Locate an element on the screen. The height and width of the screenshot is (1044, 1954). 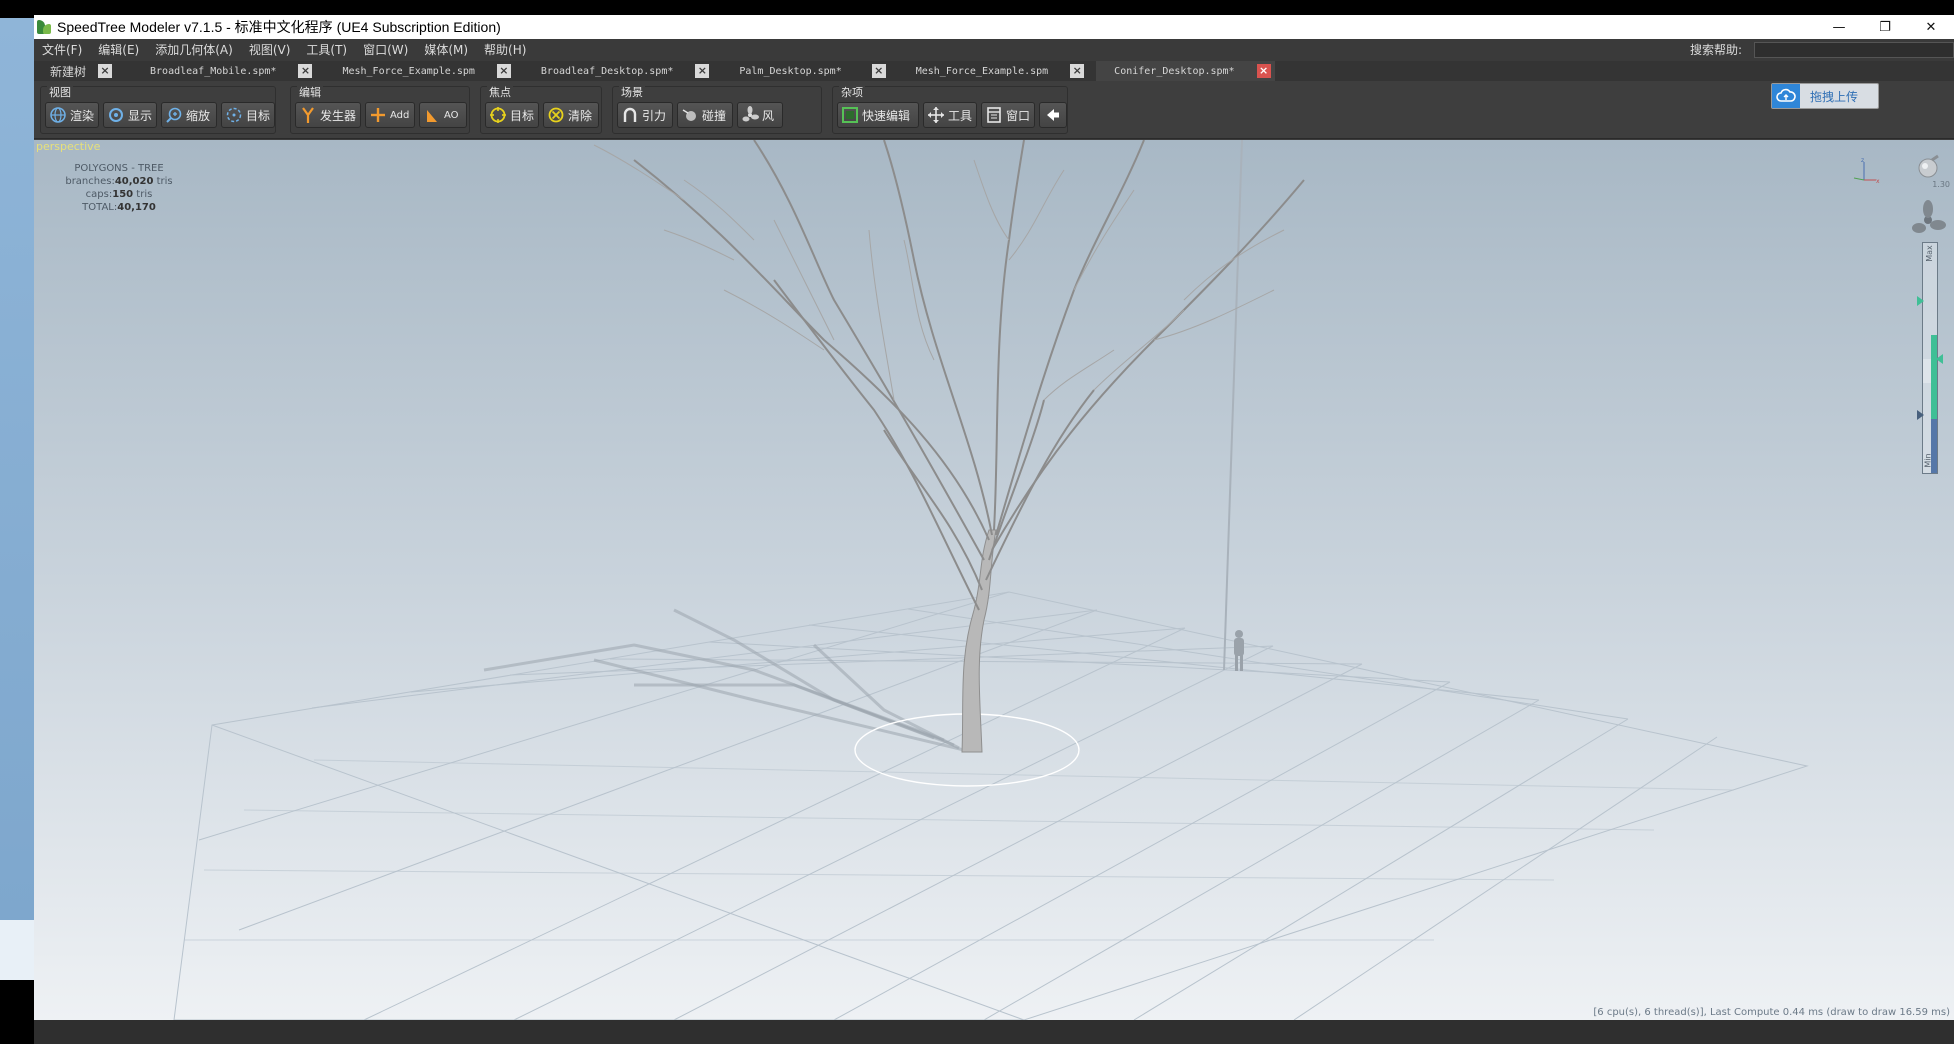
tab-new-tree: 新建树 × is located at coordinates (73, 71).